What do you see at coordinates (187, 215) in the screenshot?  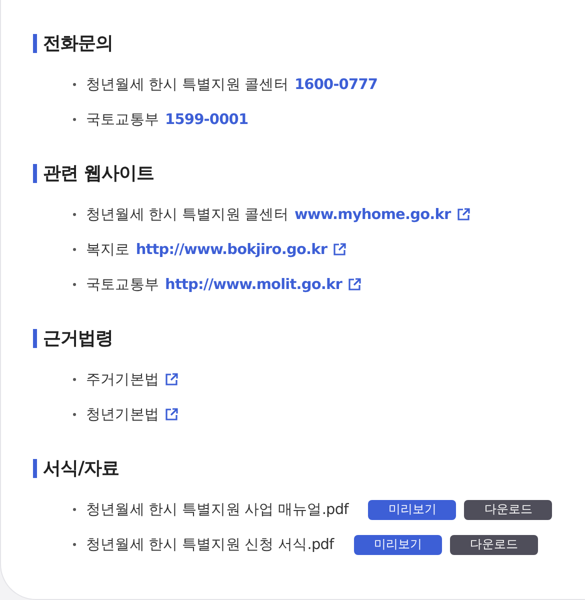 I see `site-name: 청년월세 한시 특별지원 콜센터` at bounding box center [187, 215].